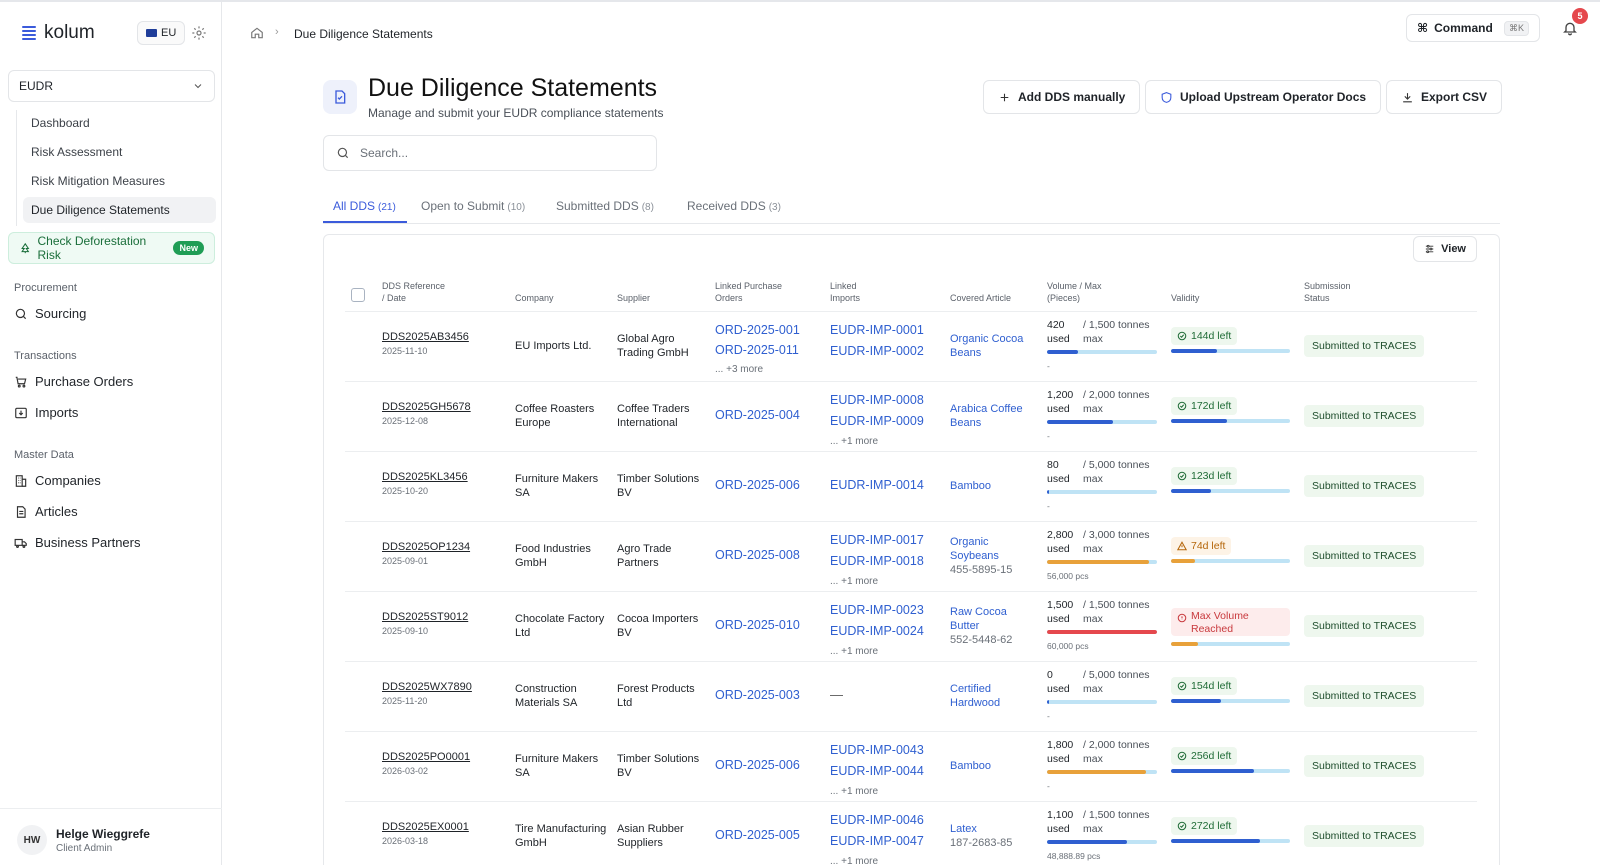  I want to click on col-supplier: Supplier, so click(634, 298).